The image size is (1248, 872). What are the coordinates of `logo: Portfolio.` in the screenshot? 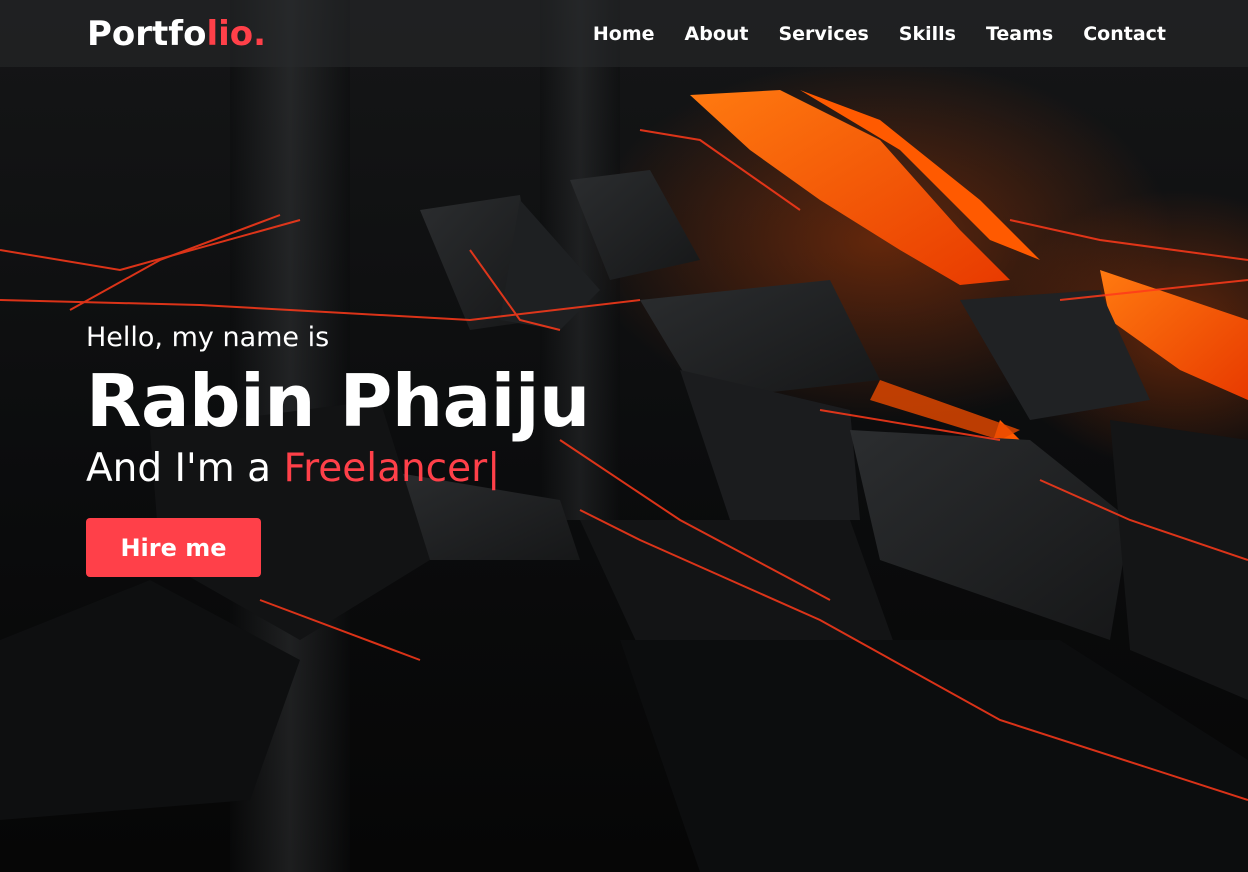 It's located at (176, 34).